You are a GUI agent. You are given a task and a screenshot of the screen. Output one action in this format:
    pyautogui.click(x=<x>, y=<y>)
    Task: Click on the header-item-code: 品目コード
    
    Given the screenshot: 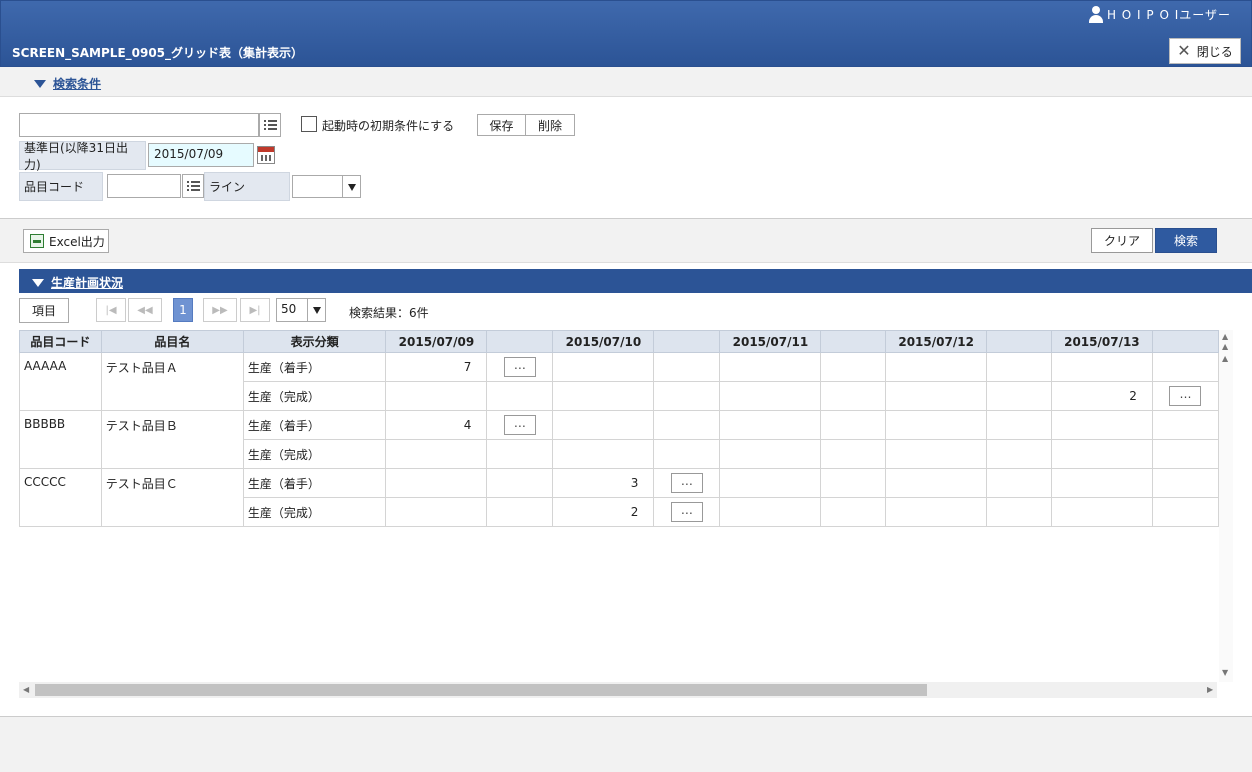 What is the action you would take?
    pyautogui.click(x=60, y=341)
    